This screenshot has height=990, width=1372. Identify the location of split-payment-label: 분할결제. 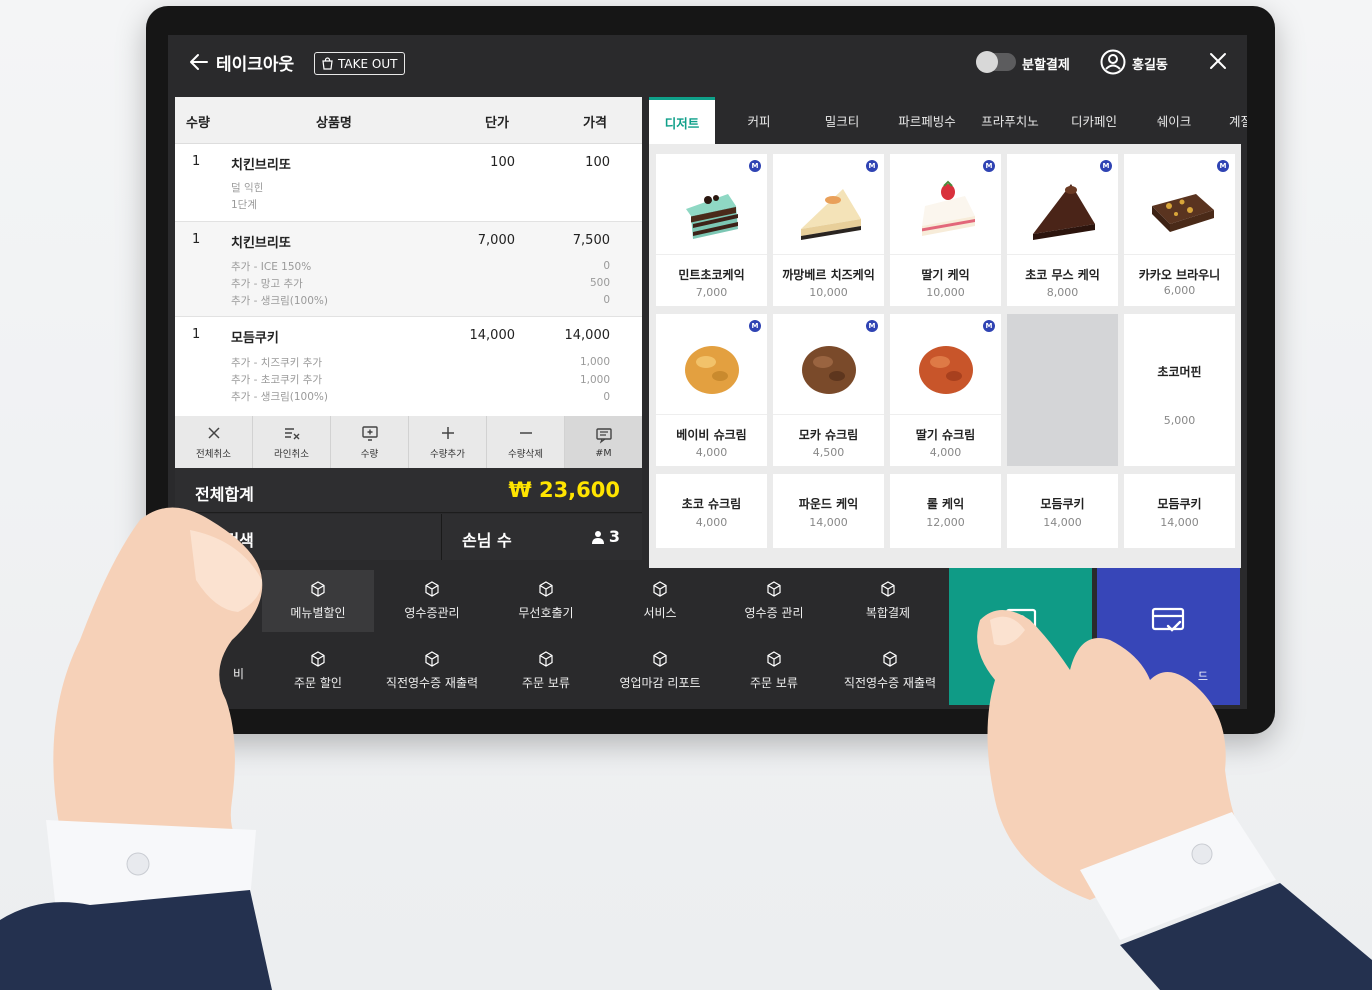
(1046, 65).